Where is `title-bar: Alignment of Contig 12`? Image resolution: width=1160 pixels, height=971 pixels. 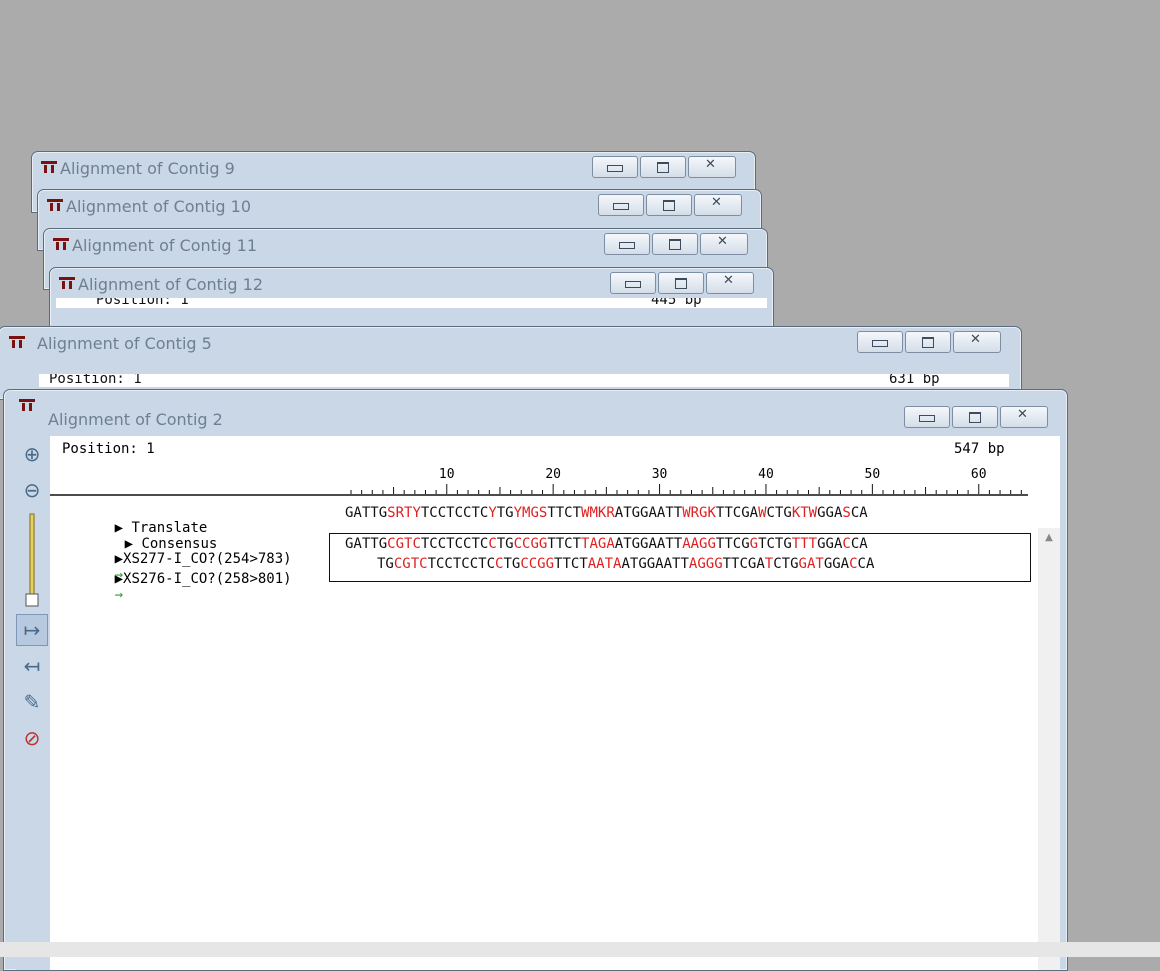 title-bar: Alignment of Contig 12 is located at coordinates (411, 283).